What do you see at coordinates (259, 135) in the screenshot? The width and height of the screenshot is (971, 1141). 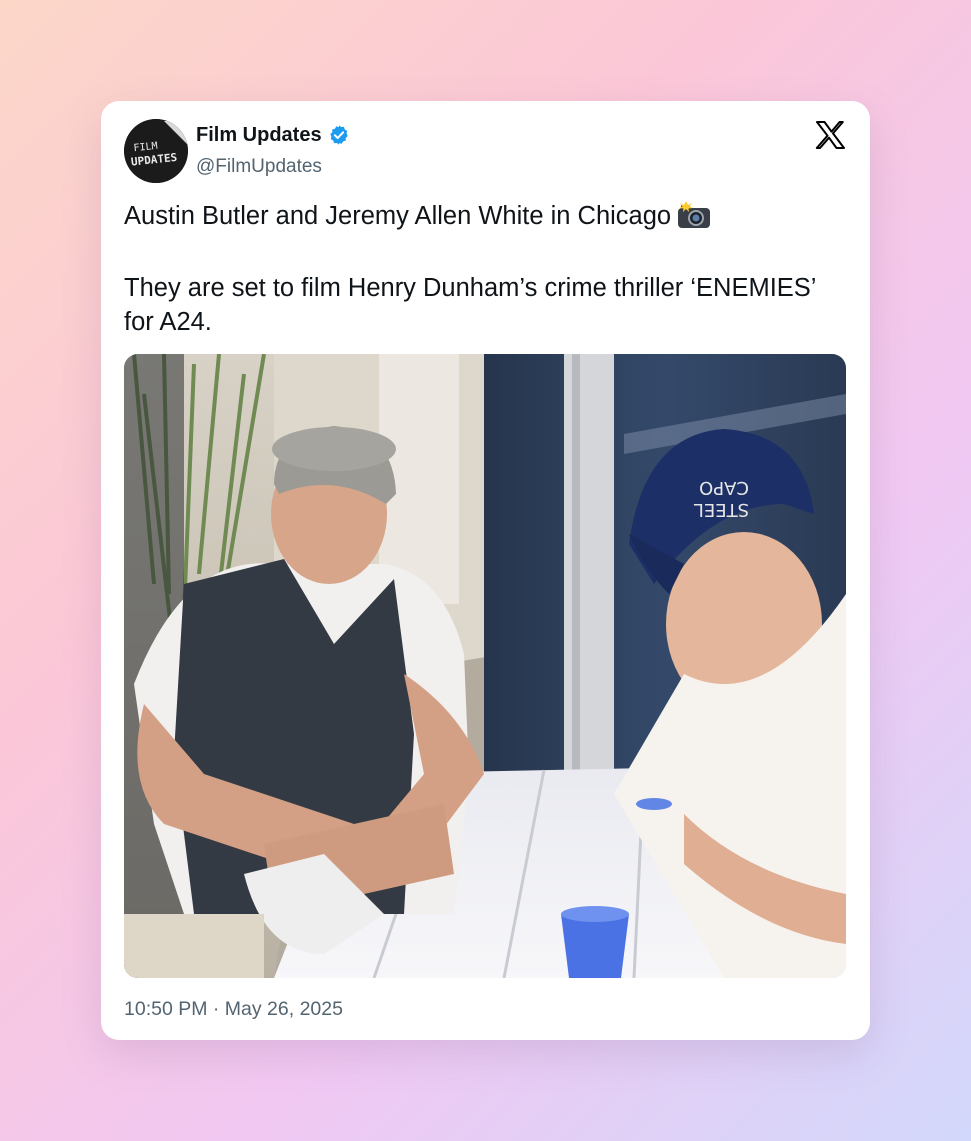 I see `author-display-name: Film Updates` at bounding box center [259, 135].